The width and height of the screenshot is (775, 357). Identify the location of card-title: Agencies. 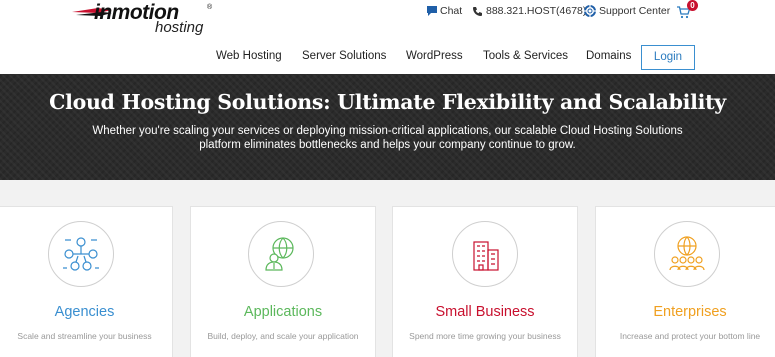
(84, 312).